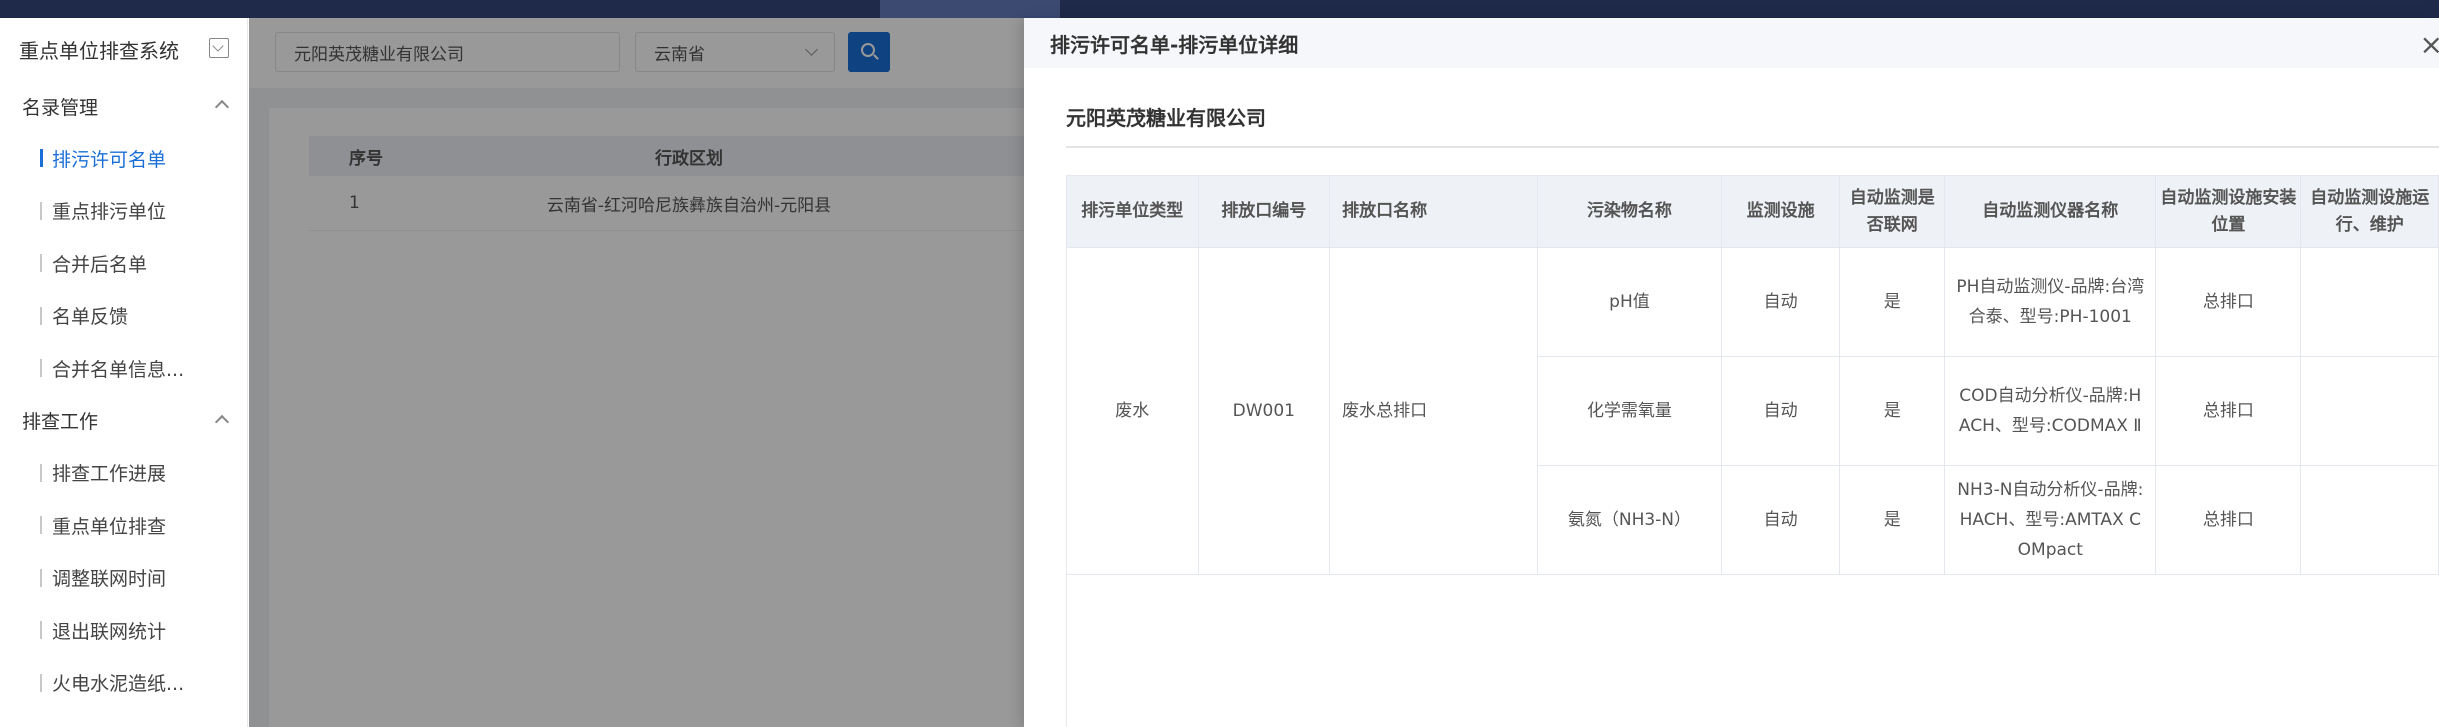 The image size is (2439, 727). What do you see at coordinates (1629, 411) in the screenshot?
I see `cell-pollutant: 化学需氧量` at bounding box center [1629, 411].